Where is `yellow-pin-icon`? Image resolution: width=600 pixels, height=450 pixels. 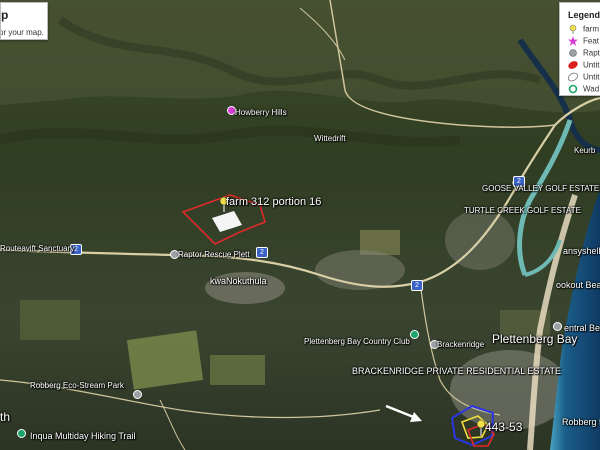
yellow-pin-icon is located at coordinates (573, 29).